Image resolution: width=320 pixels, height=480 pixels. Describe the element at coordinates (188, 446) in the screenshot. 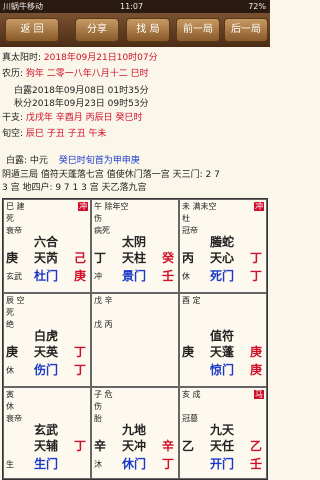

I see `palace-l5: 乙` at that location.